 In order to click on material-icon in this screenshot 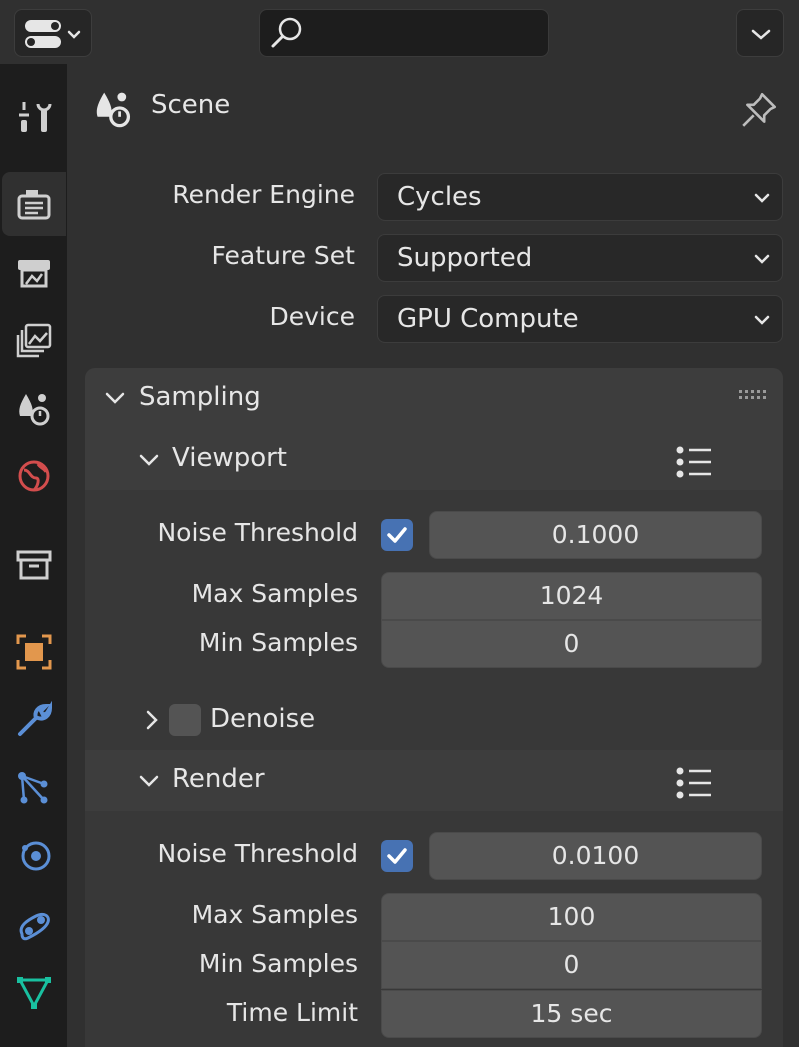, I will do `click(34, 1043)`.